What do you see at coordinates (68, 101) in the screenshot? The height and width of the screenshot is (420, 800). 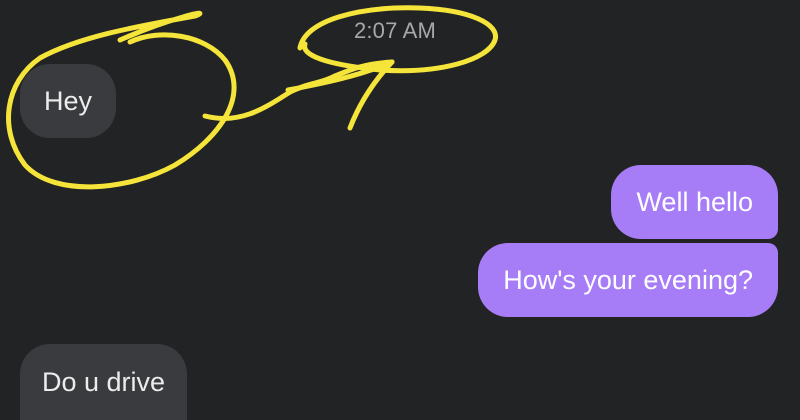 I see `incoming-message-bubble: Hey` at bounding box center [68, 101].